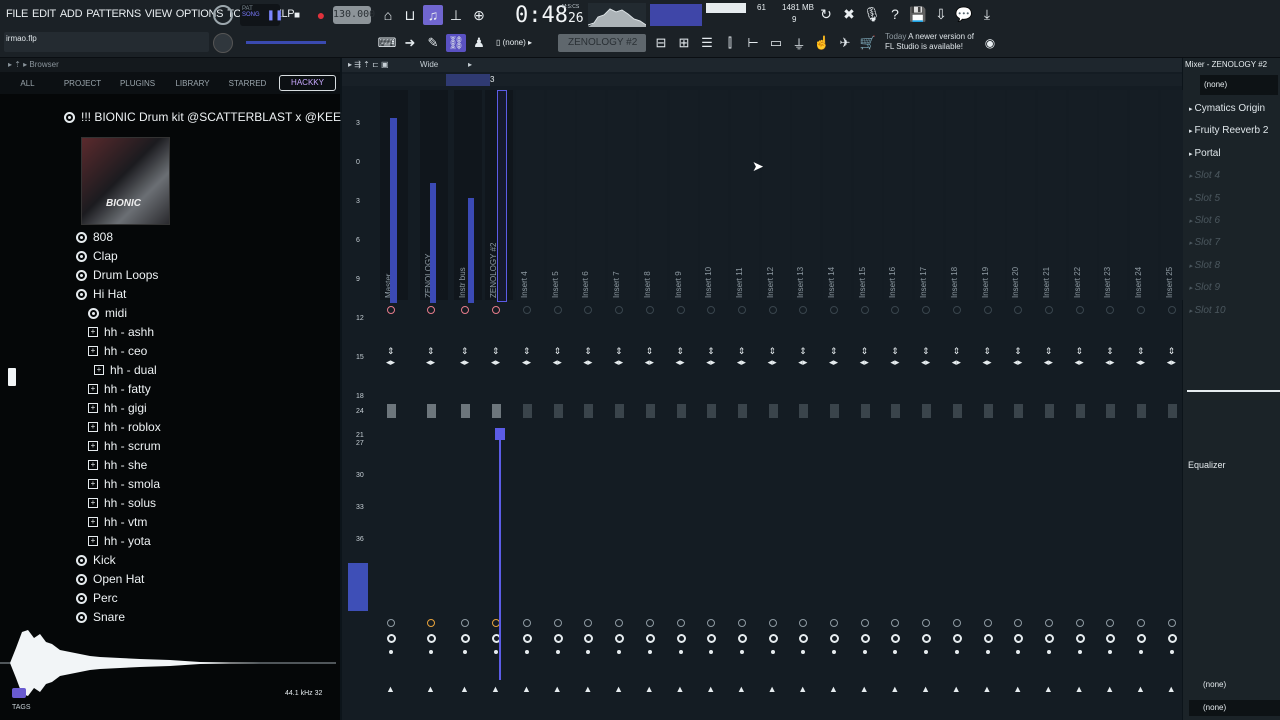  What do you see at coordinates (170, 663) in the screenshot?
I see `sample-preview` at bounding box center [170, 663].